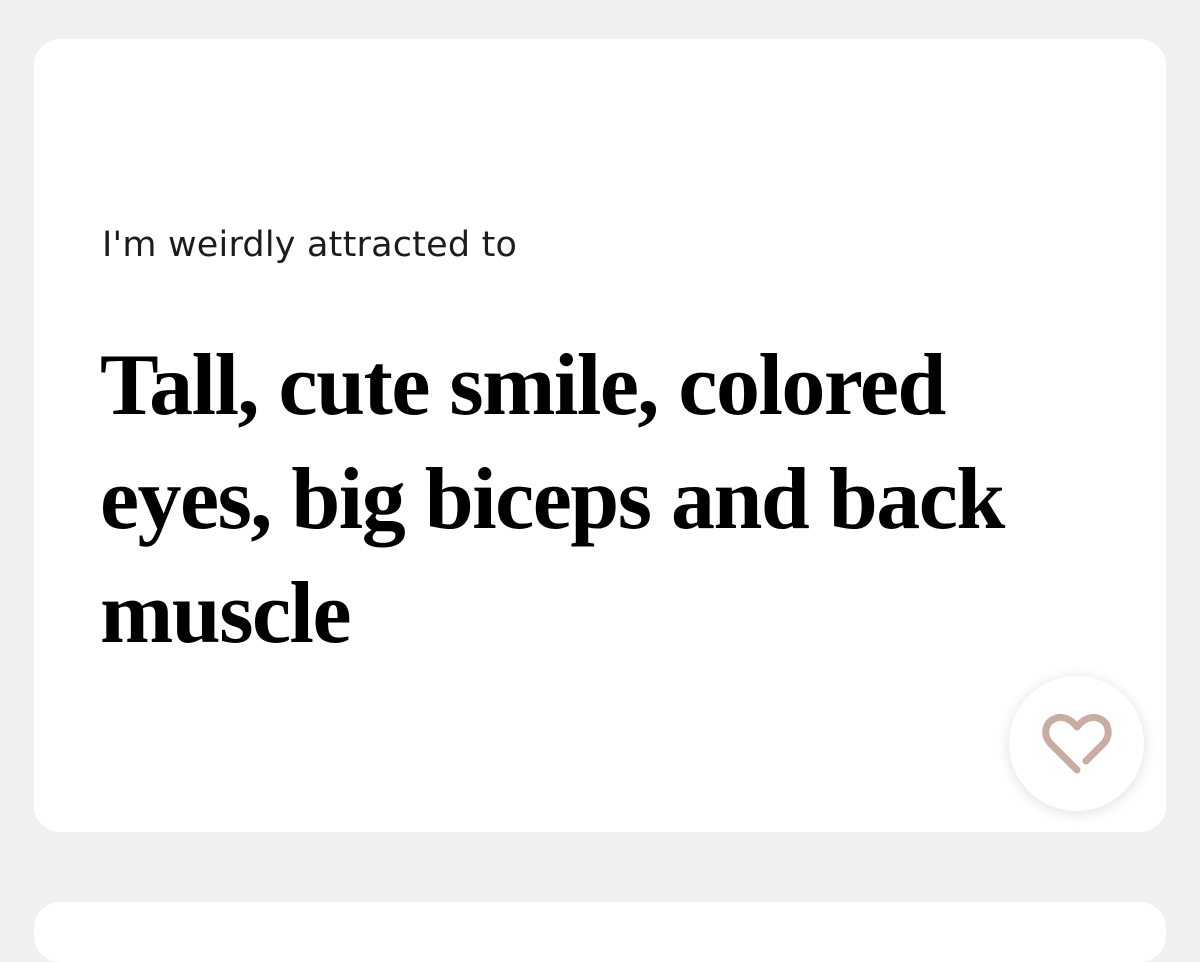  What do you see at coordinates (310, 245) in the screenshot?
I see `prompt-question: I'm weirdly attracted to` at bounding box center [310, 245].